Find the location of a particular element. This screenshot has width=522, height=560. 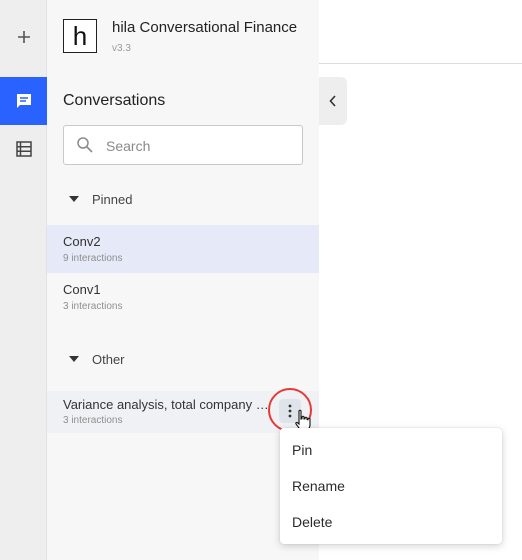

section-label: Pinned is located at coordinates (112, 199).